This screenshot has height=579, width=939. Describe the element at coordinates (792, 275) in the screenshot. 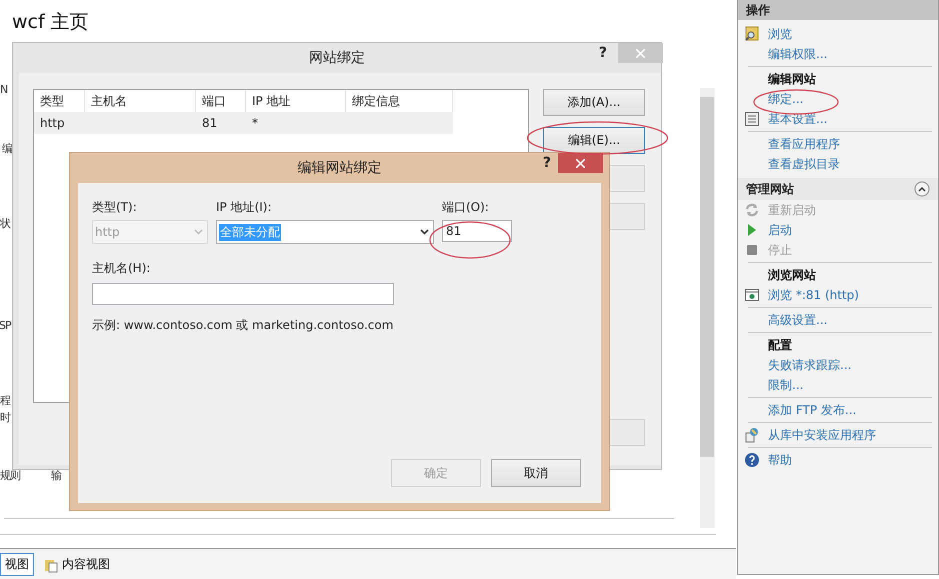

I see `group-heading: 浏览网站` at that location.